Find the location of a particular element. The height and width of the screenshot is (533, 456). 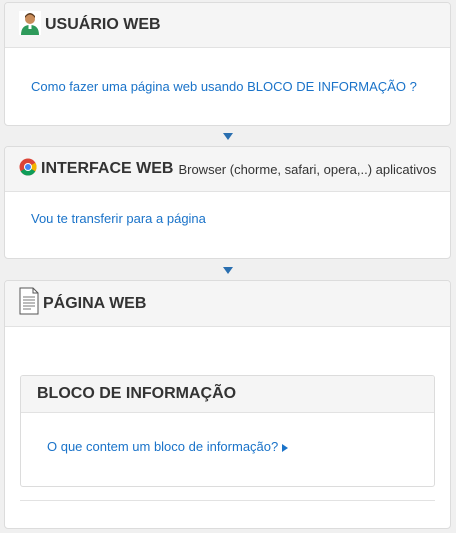

panel-header: USUÁRIO WEB is located at coordinates (227, 25).